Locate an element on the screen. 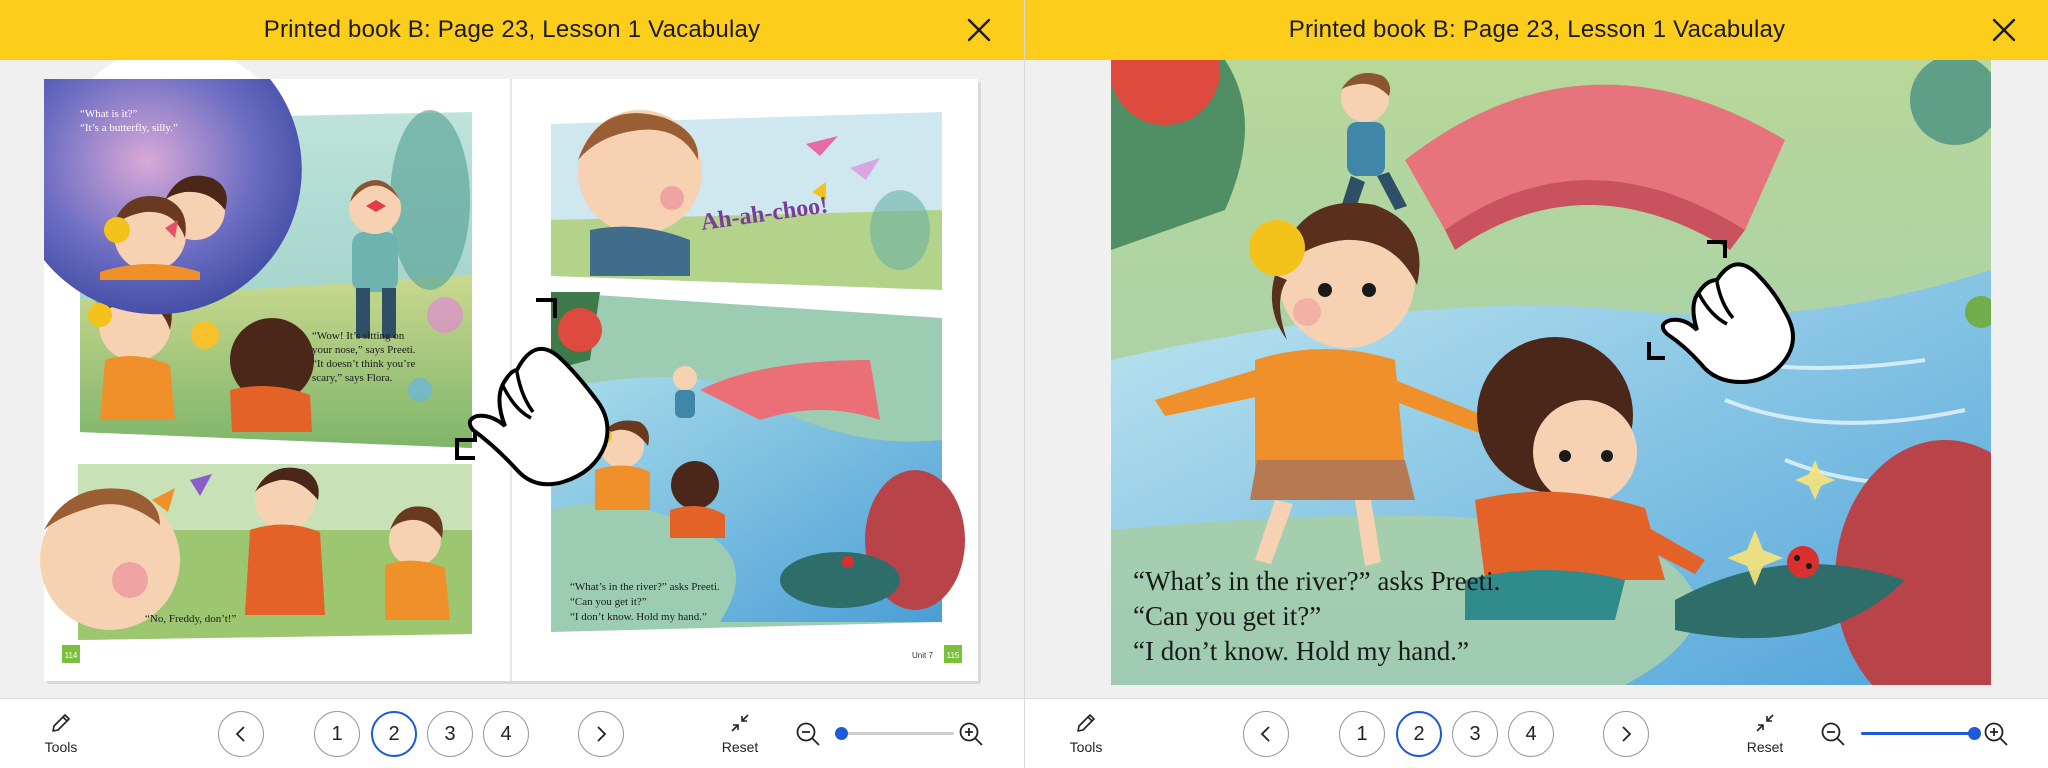 The image size is (2048, 768). right-zoom-slider is located at coordinates (1921, 733).